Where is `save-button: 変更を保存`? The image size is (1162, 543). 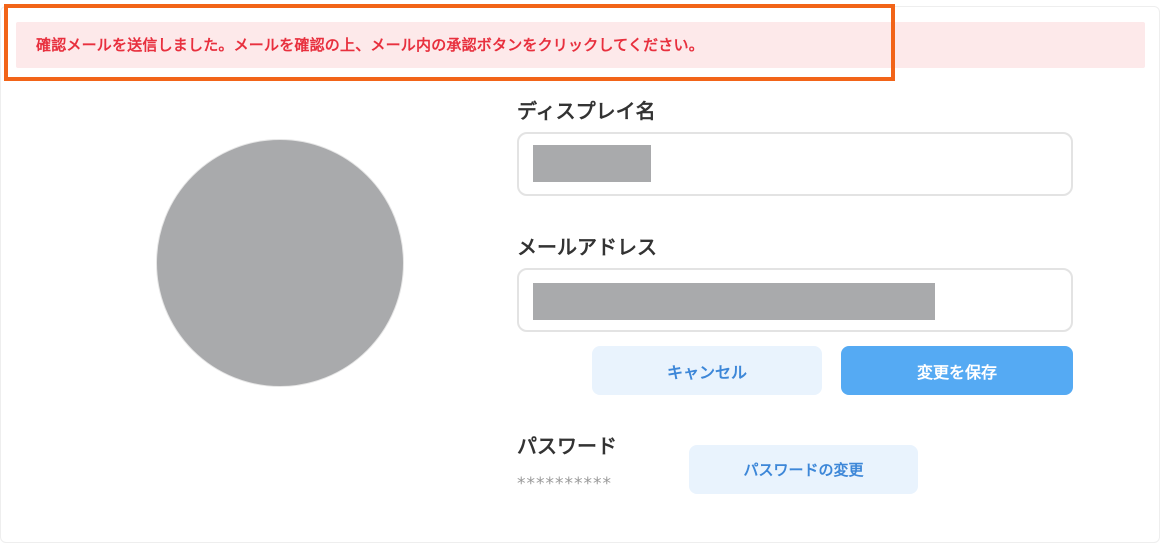 save-button: 変更を保存 is located at coordinates (957, 370).